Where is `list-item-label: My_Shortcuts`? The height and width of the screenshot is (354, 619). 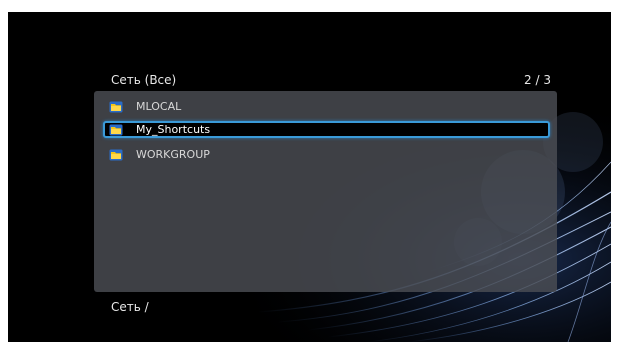 list-item-label: My_Shortcuts is located at coordinates (173, 129).